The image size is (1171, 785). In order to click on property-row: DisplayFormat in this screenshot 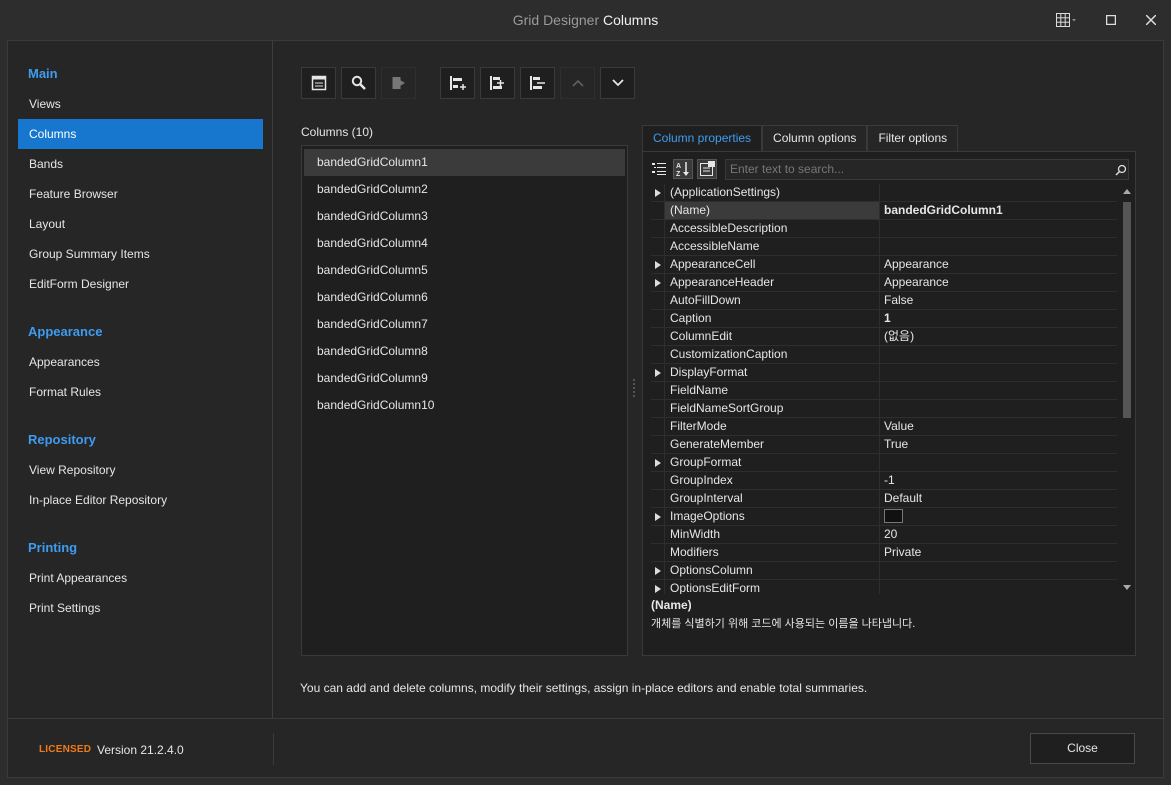, I will do `click(884, 373)`.